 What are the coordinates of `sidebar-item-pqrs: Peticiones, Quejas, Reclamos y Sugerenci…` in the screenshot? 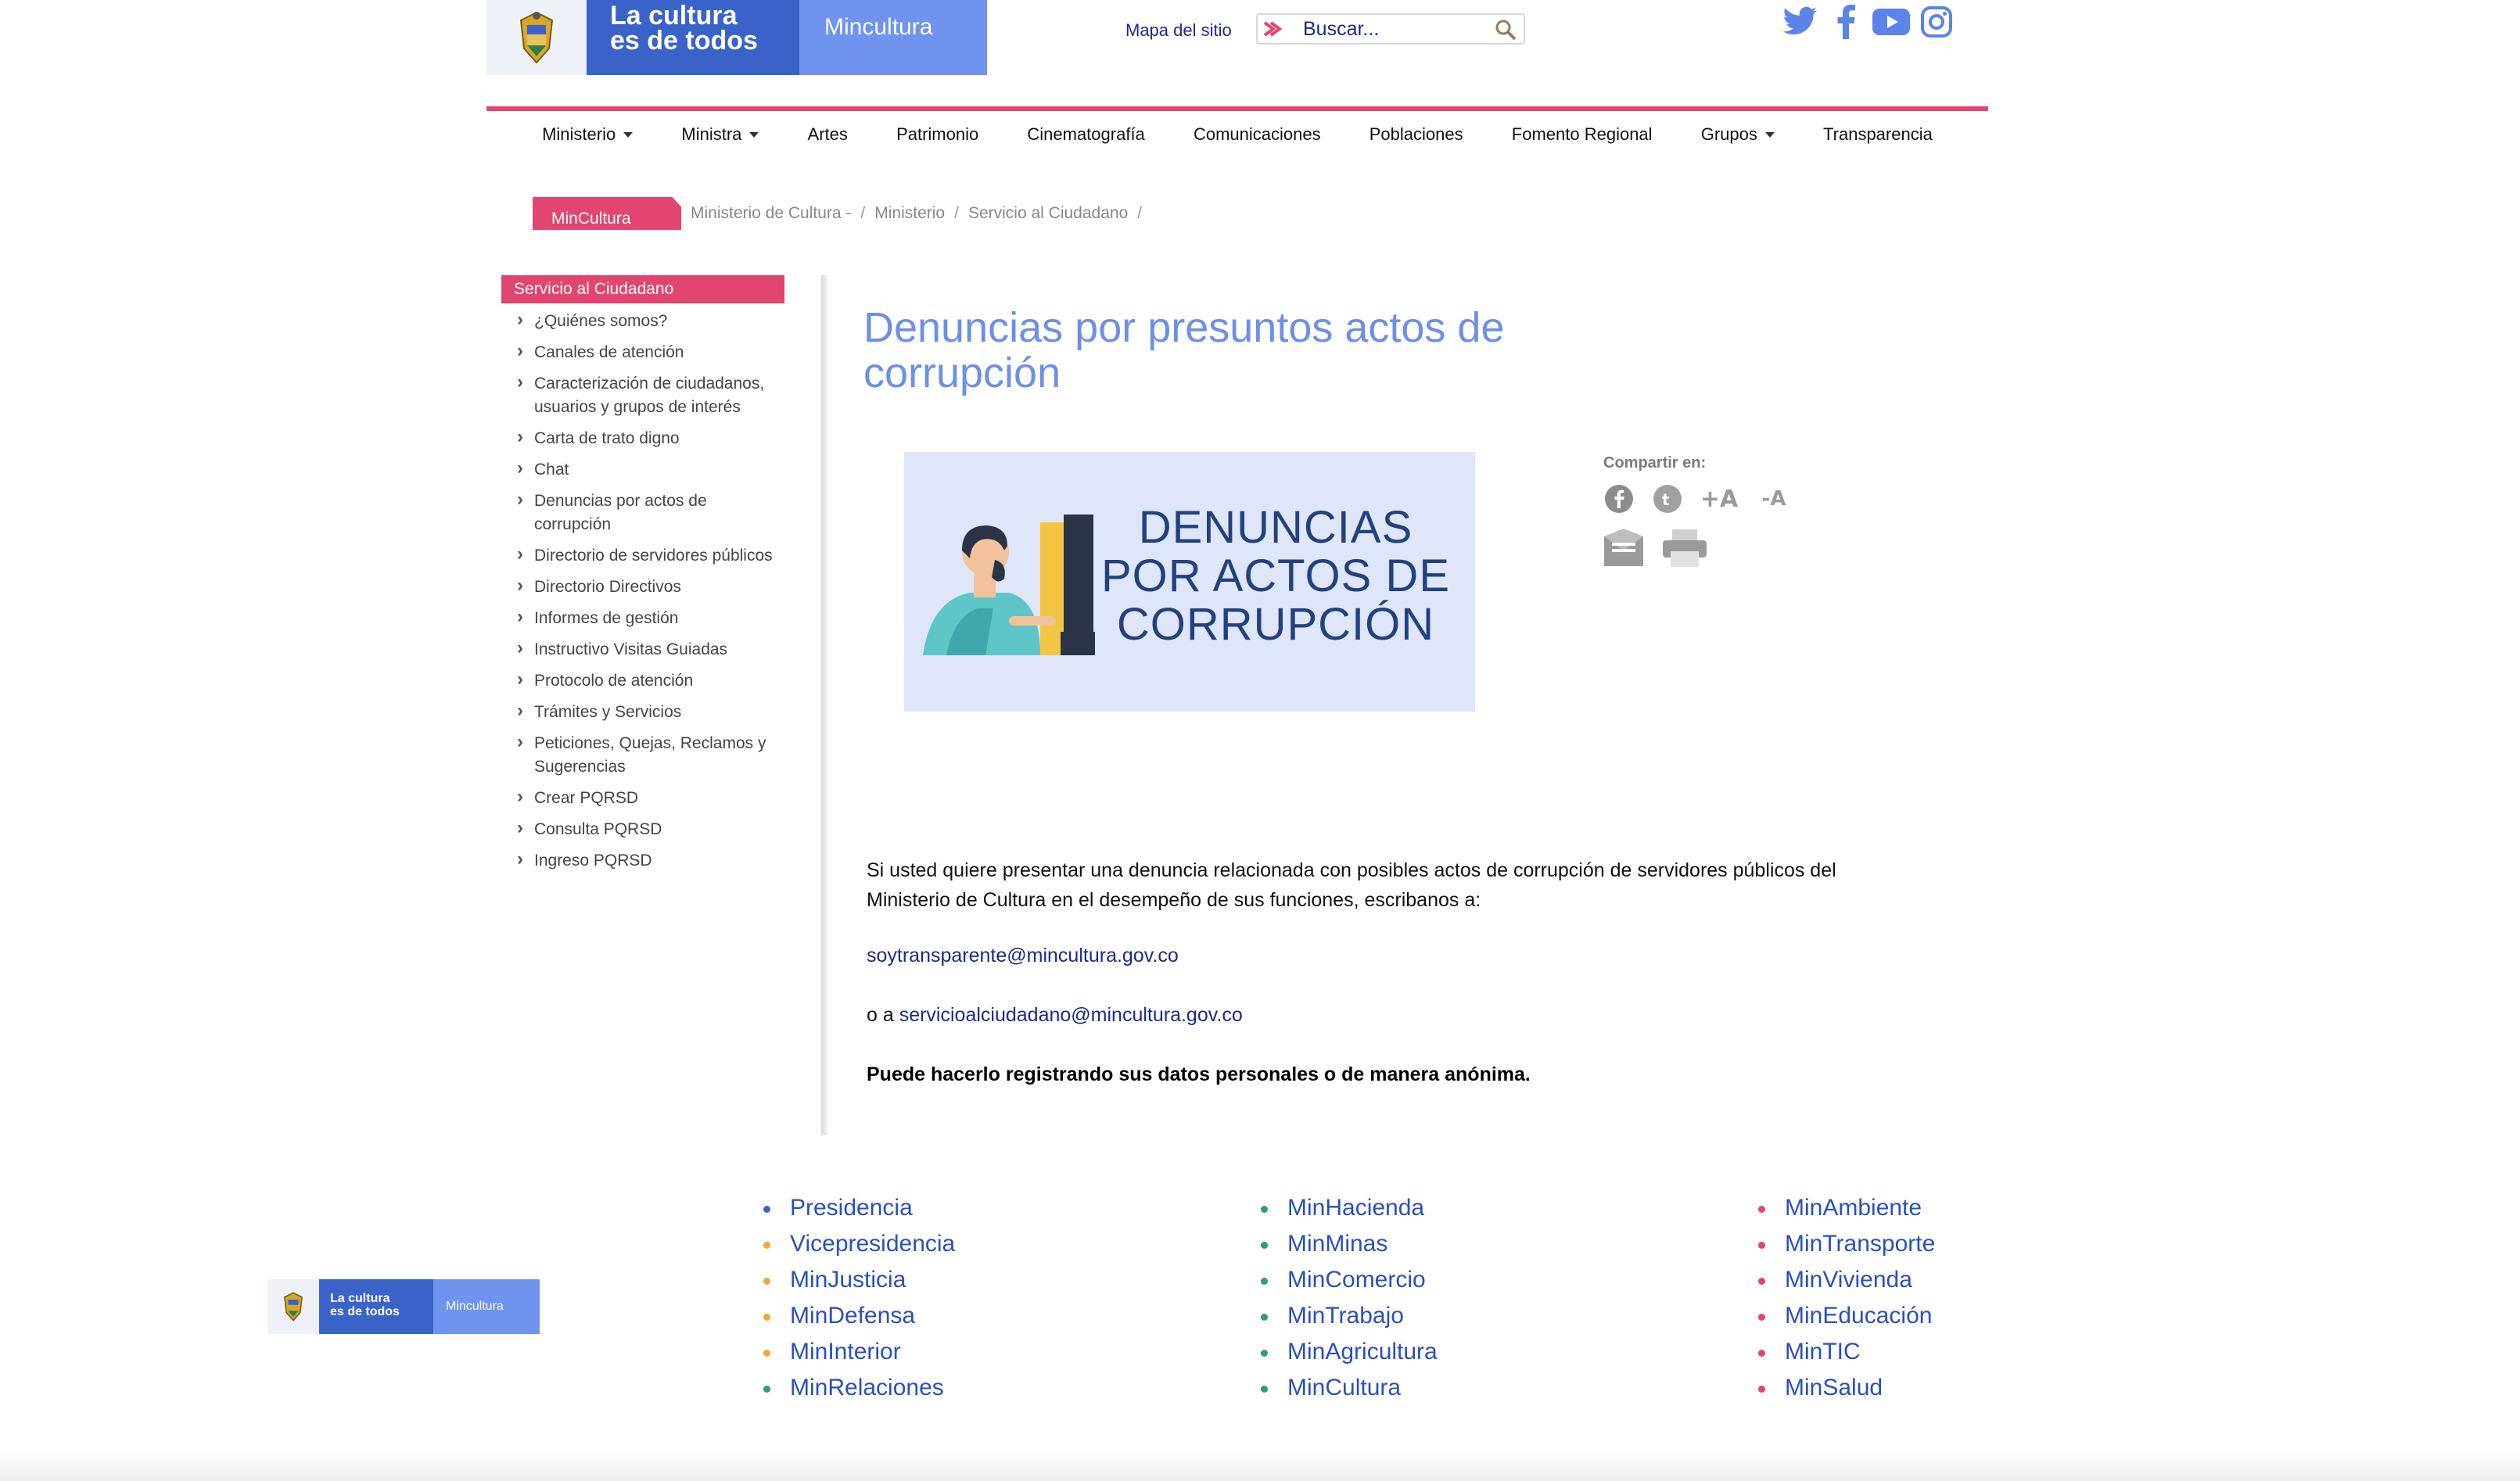 It's located at (642, 754).